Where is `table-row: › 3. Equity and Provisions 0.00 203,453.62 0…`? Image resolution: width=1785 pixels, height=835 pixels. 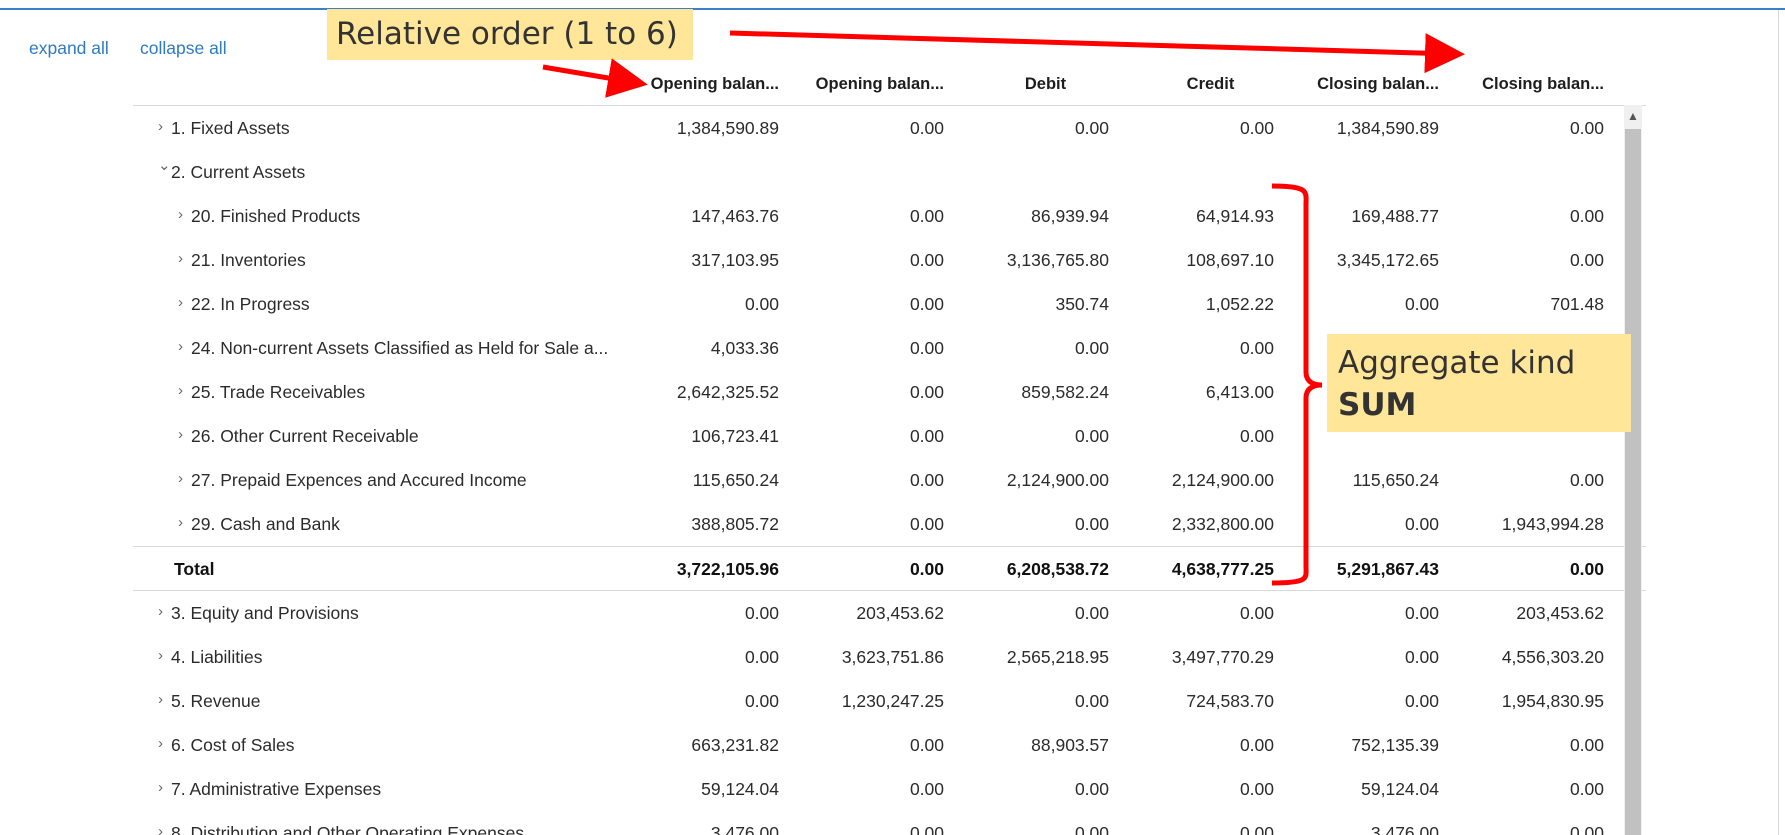
table-row: › 3. Equity and Provisions 0.00 203,453.62 0… is located at coordinates (889, 613).